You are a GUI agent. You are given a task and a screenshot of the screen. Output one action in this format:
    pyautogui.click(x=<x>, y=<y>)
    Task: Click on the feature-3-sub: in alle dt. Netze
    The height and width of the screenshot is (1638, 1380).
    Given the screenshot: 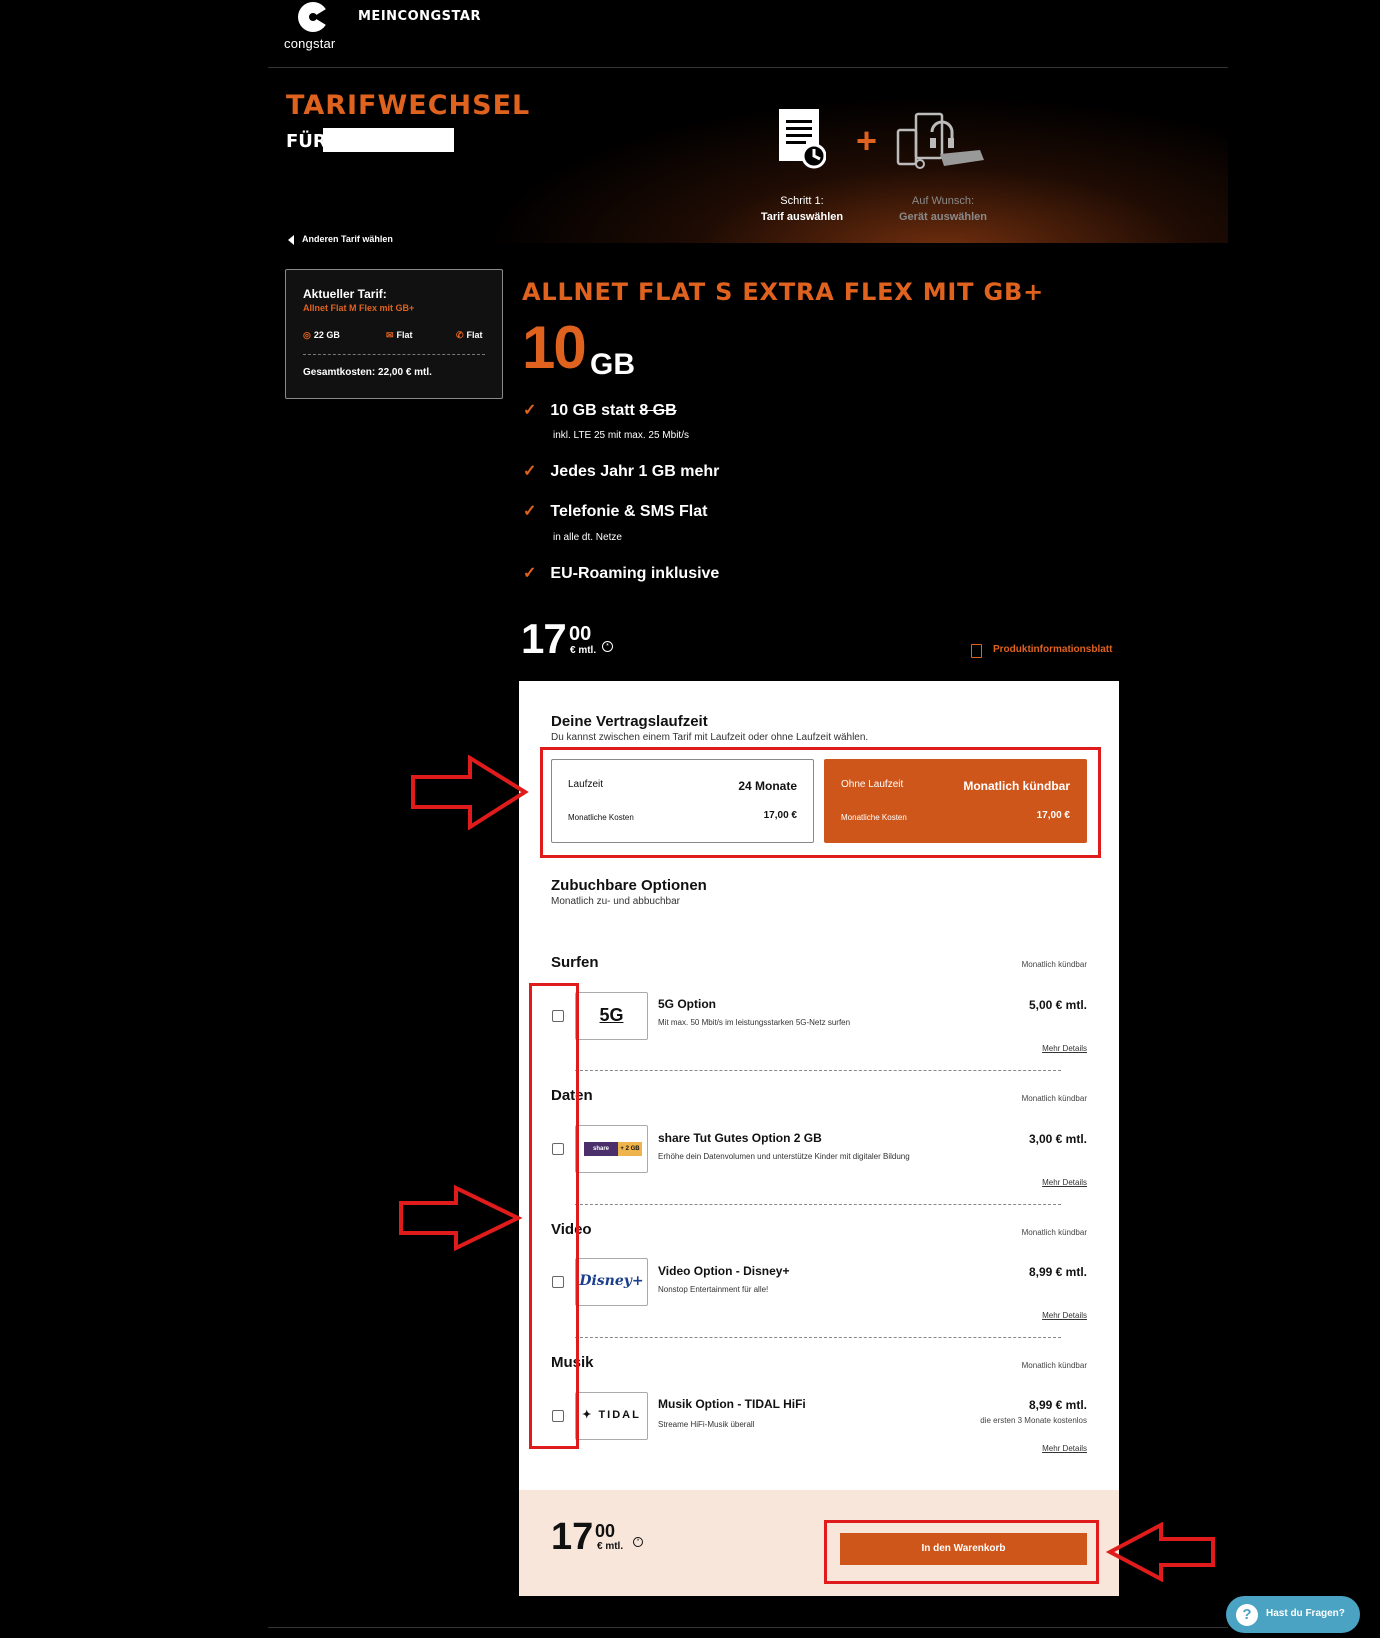 What is the action you would take?
    pyautogui.click(x=587, y=537)
    